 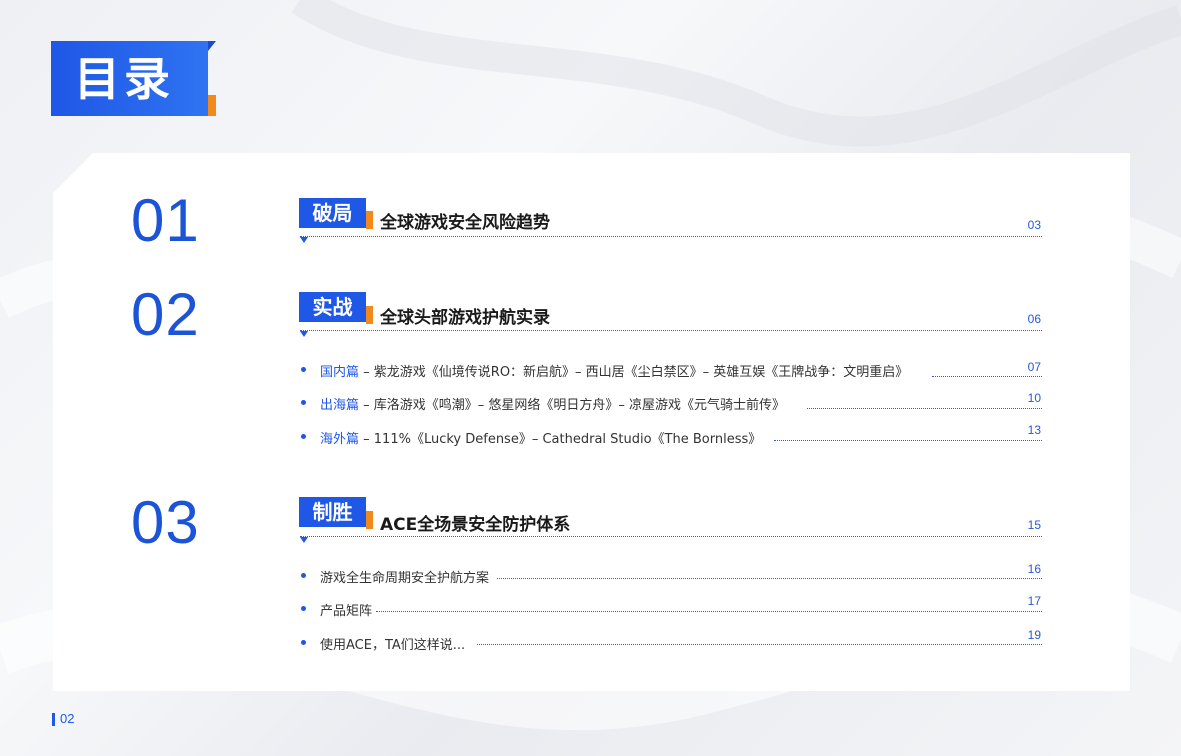 I want to click on section-tag: 实战, so click(x=332, y=307).